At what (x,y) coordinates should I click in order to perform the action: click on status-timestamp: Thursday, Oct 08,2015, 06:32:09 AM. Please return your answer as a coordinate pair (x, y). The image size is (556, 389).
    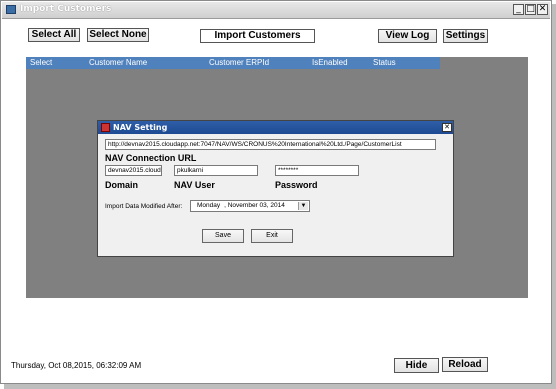
    Looking at the image, I should click on (76, 365).